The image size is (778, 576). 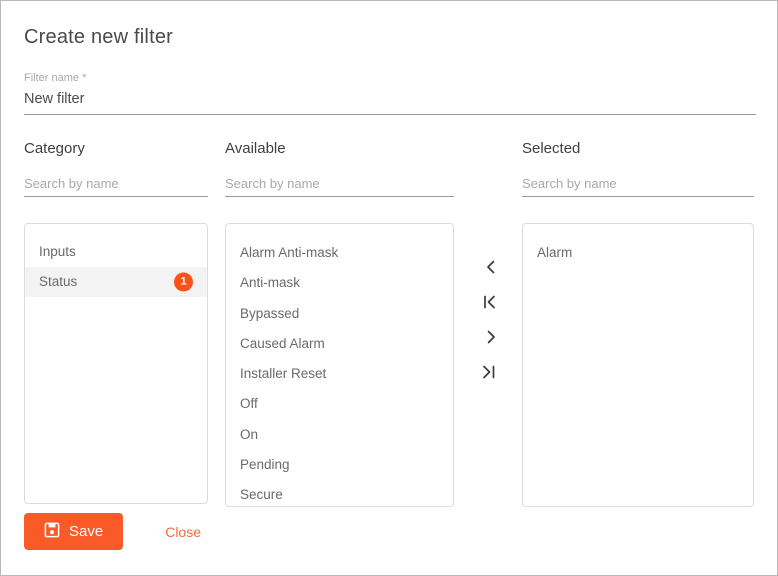 What do you see at coordinates (116, 252) in the screenshot?
I see `list-item: Inputs` at bounding box center [116, 252].